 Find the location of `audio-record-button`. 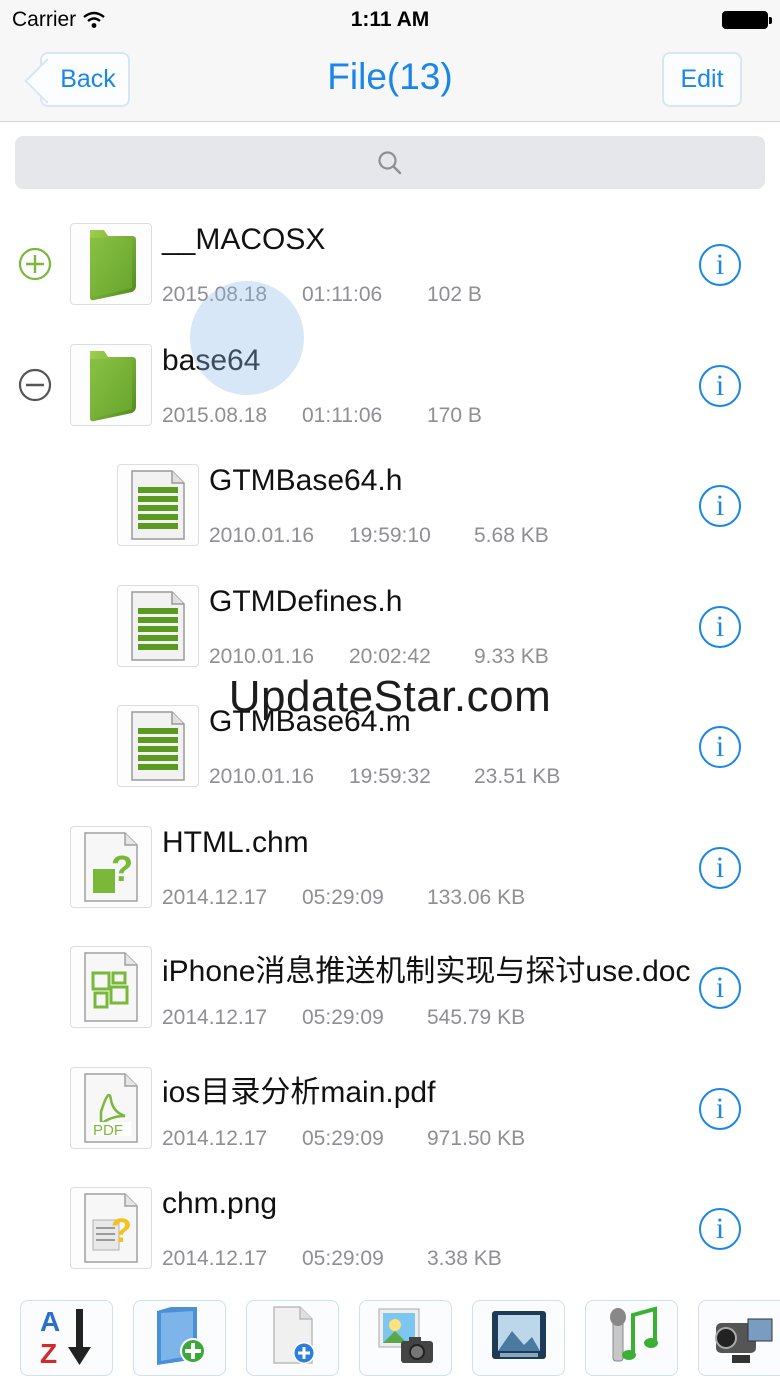

audio-record-button is located at coordinates (631, 1338).